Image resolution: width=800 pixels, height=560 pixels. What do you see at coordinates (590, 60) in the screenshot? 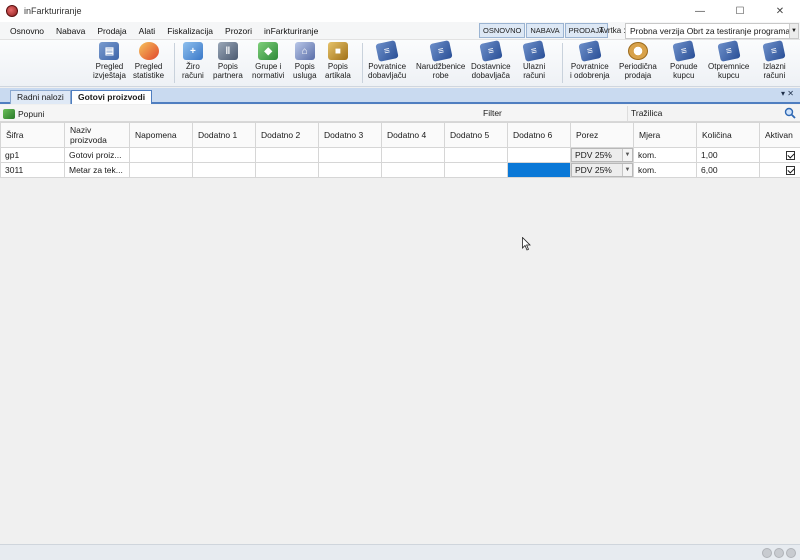
I see `returns-credits-button: ≡ Povratnice i odobrenja` at bounding box center [590, 60].